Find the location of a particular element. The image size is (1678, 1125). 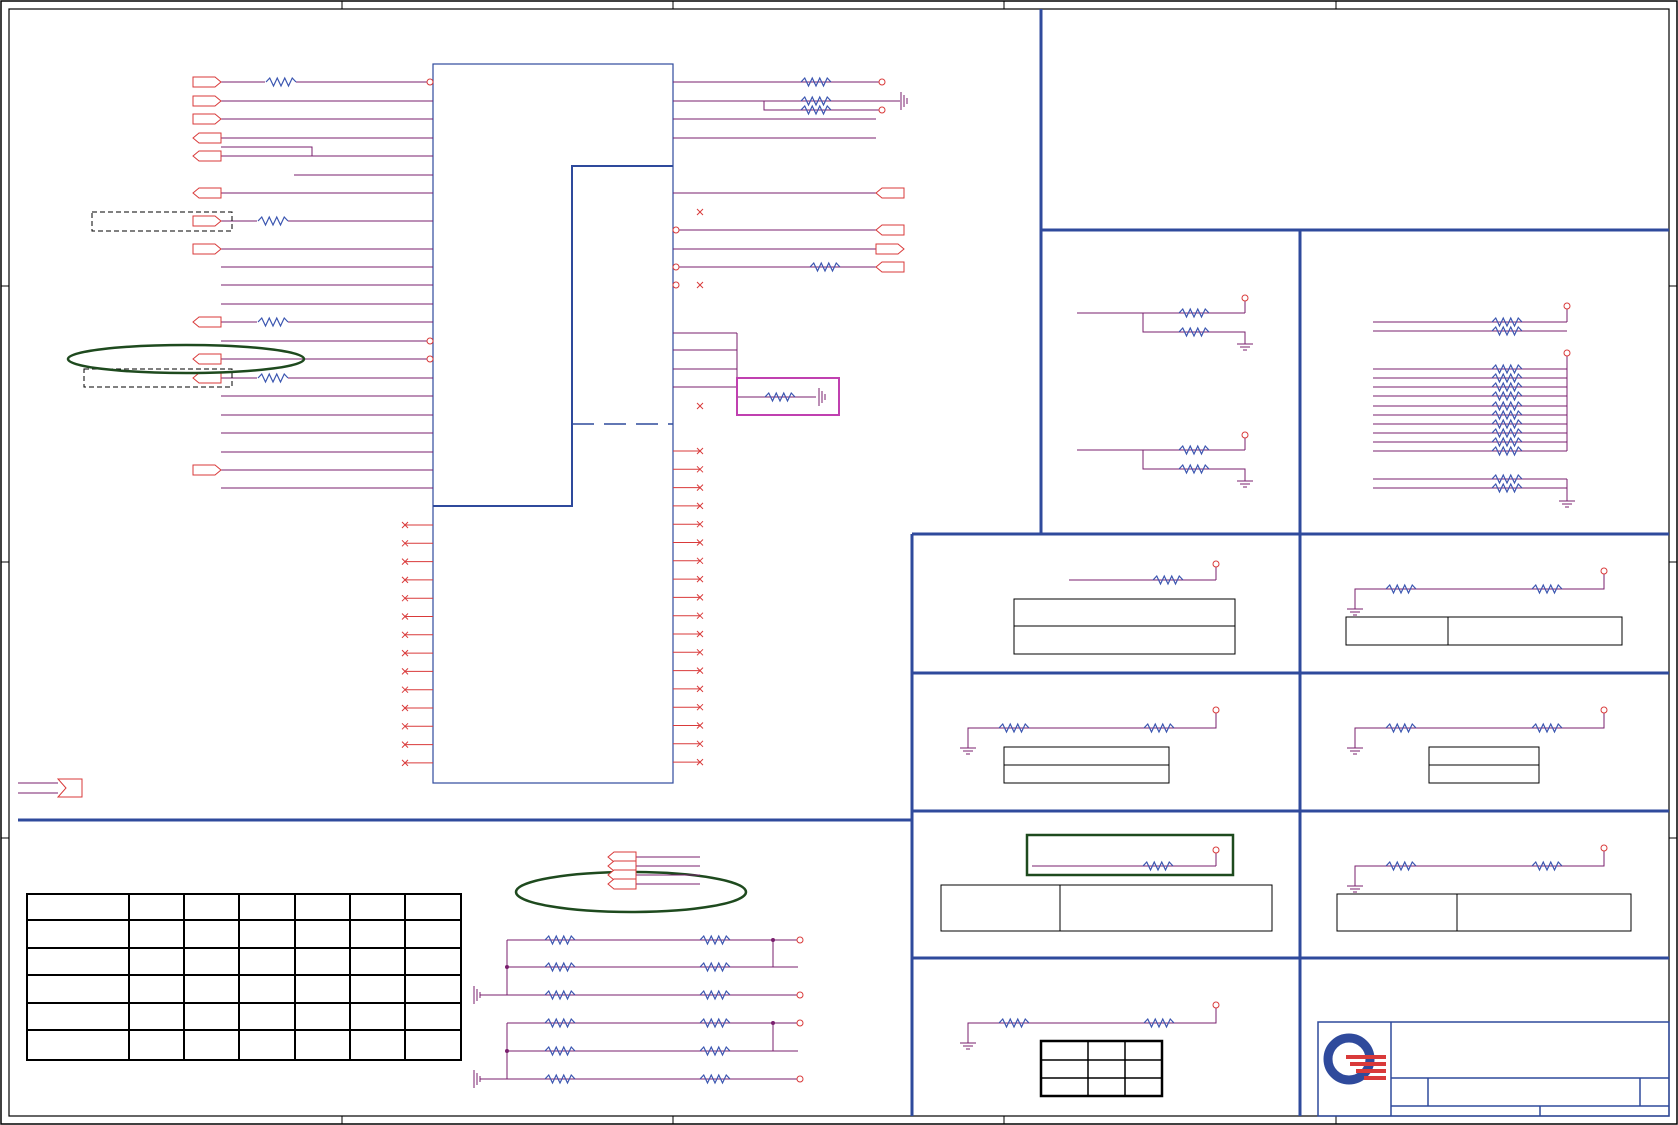

offpage-connectors-bottom-left is located at coordinates (653, 870).